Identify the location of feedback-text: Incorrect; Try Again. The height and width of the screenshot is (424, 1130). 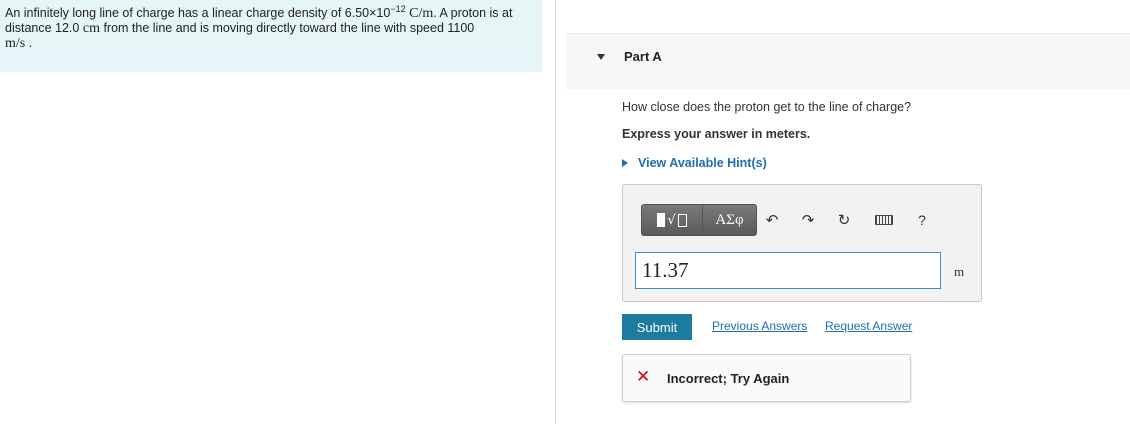
(728, 378).